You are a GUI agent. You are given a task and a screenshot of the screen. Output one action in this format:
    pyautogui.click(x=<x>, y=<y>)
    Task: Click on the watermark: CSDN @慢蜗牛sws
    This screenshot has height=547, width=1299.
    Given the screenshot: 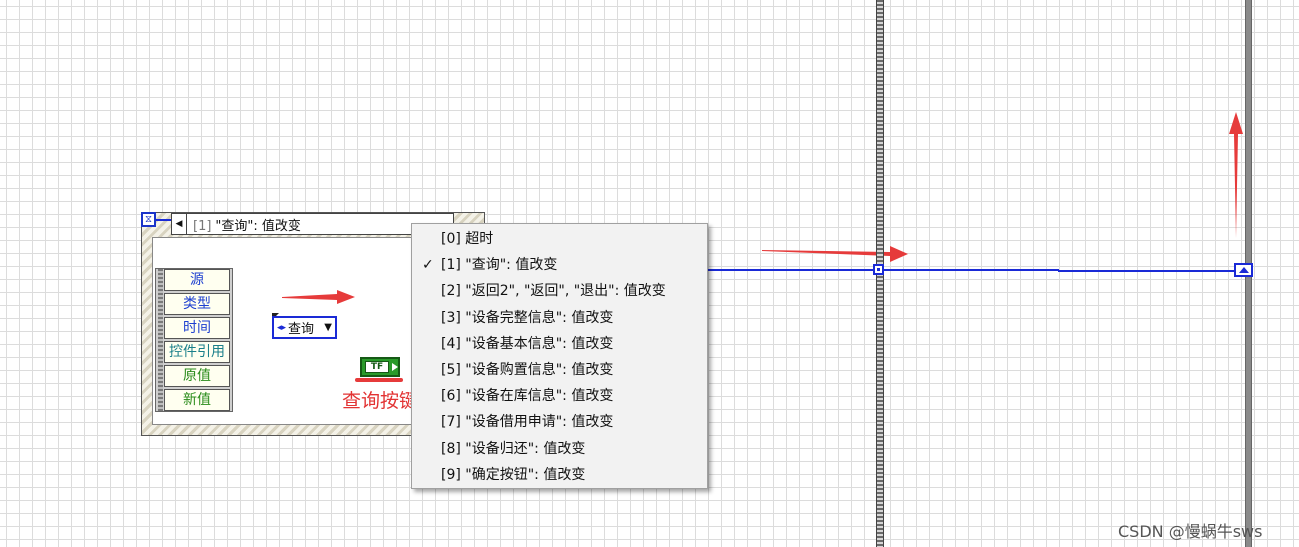 What is the action you would take?
    pyautogui.click(x=1190, y=531)
    